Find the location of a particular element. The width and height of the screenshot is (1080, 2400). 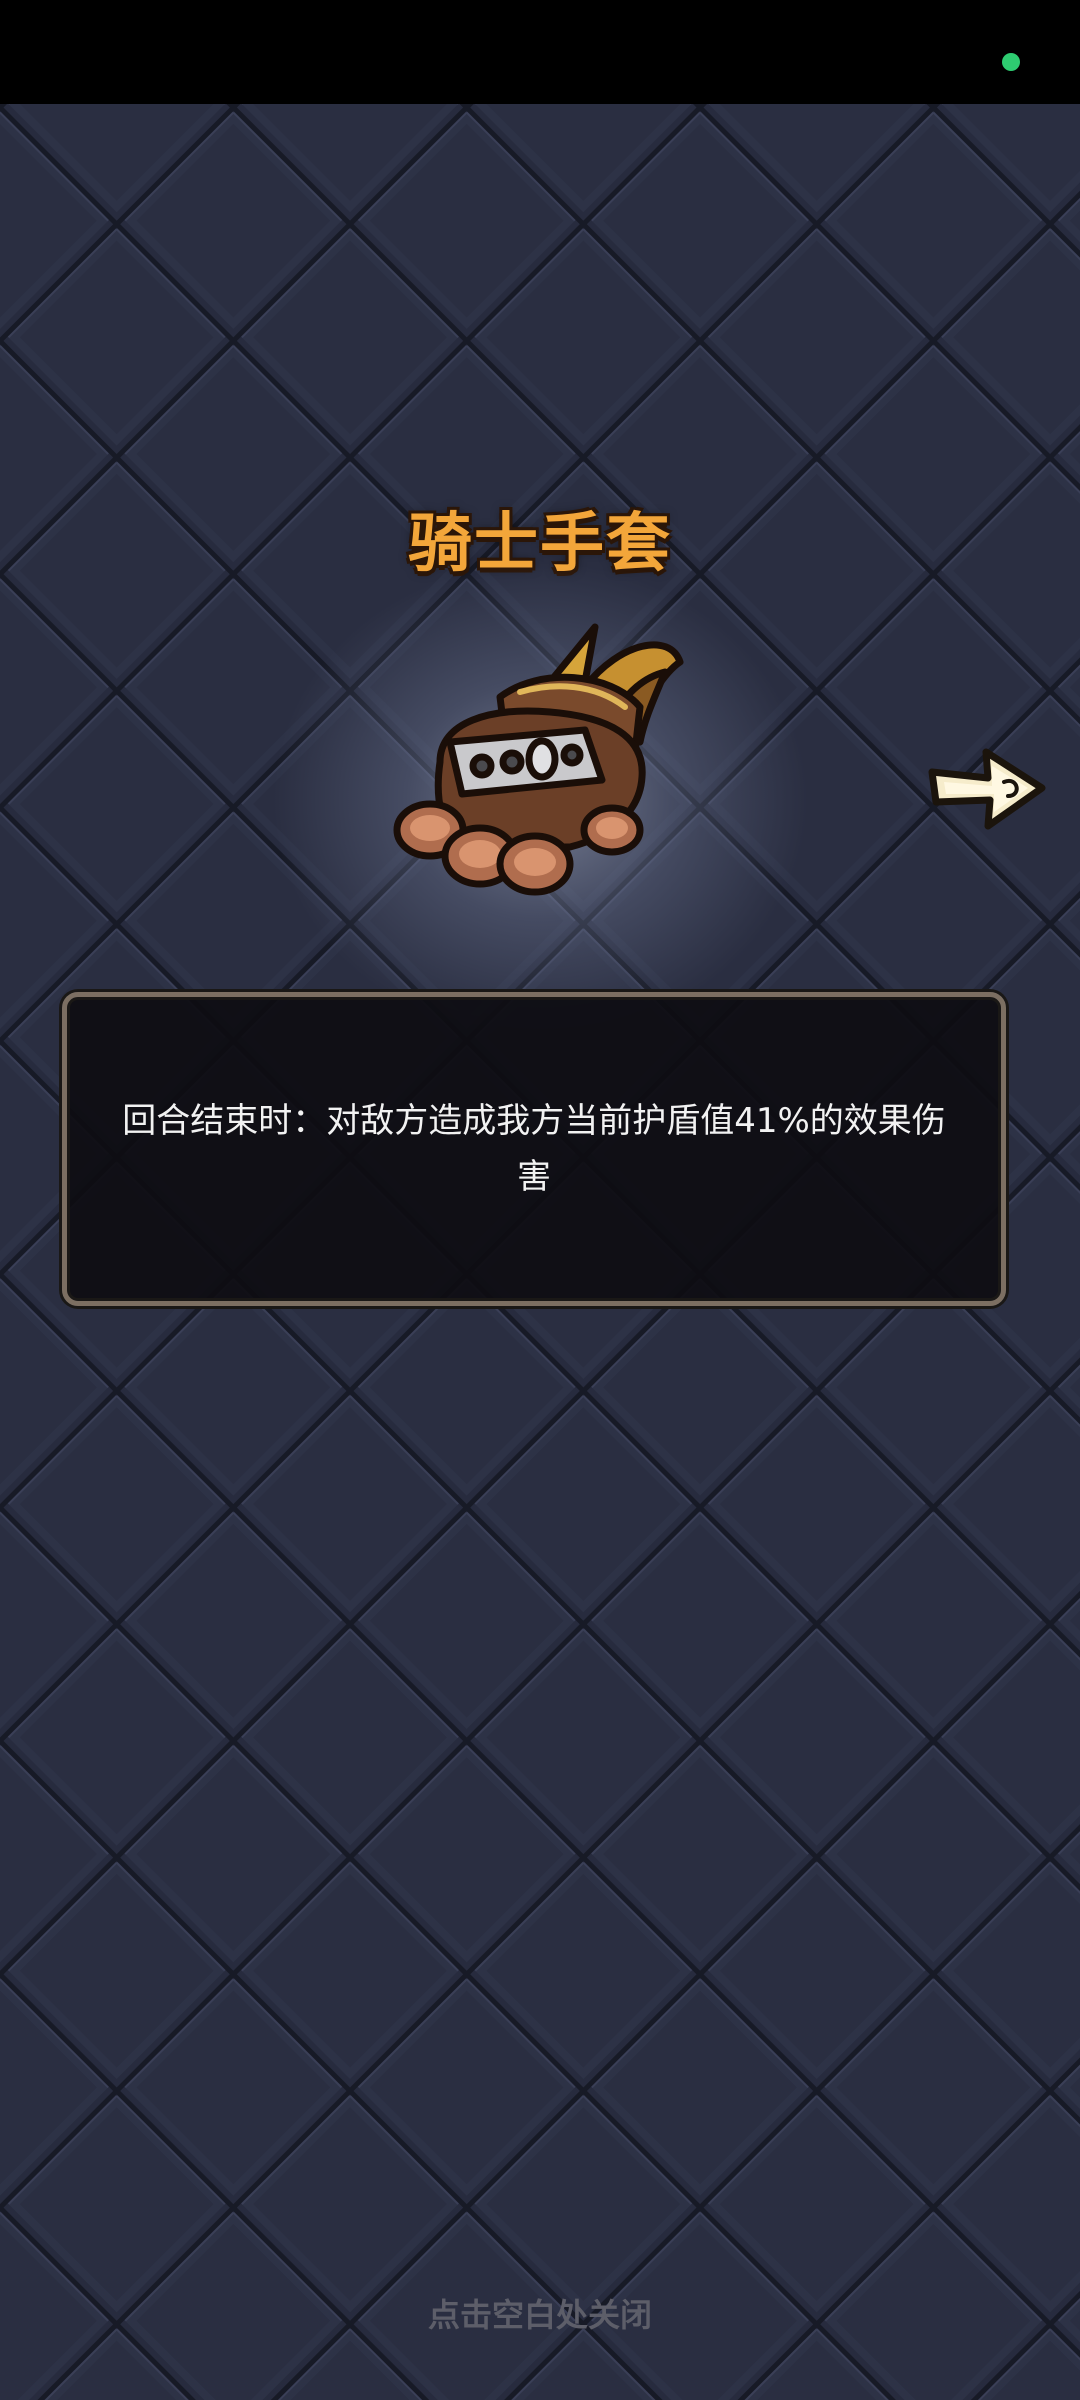

close-hint: 点击空白处关闭 is located at coordinates (540, 2313).